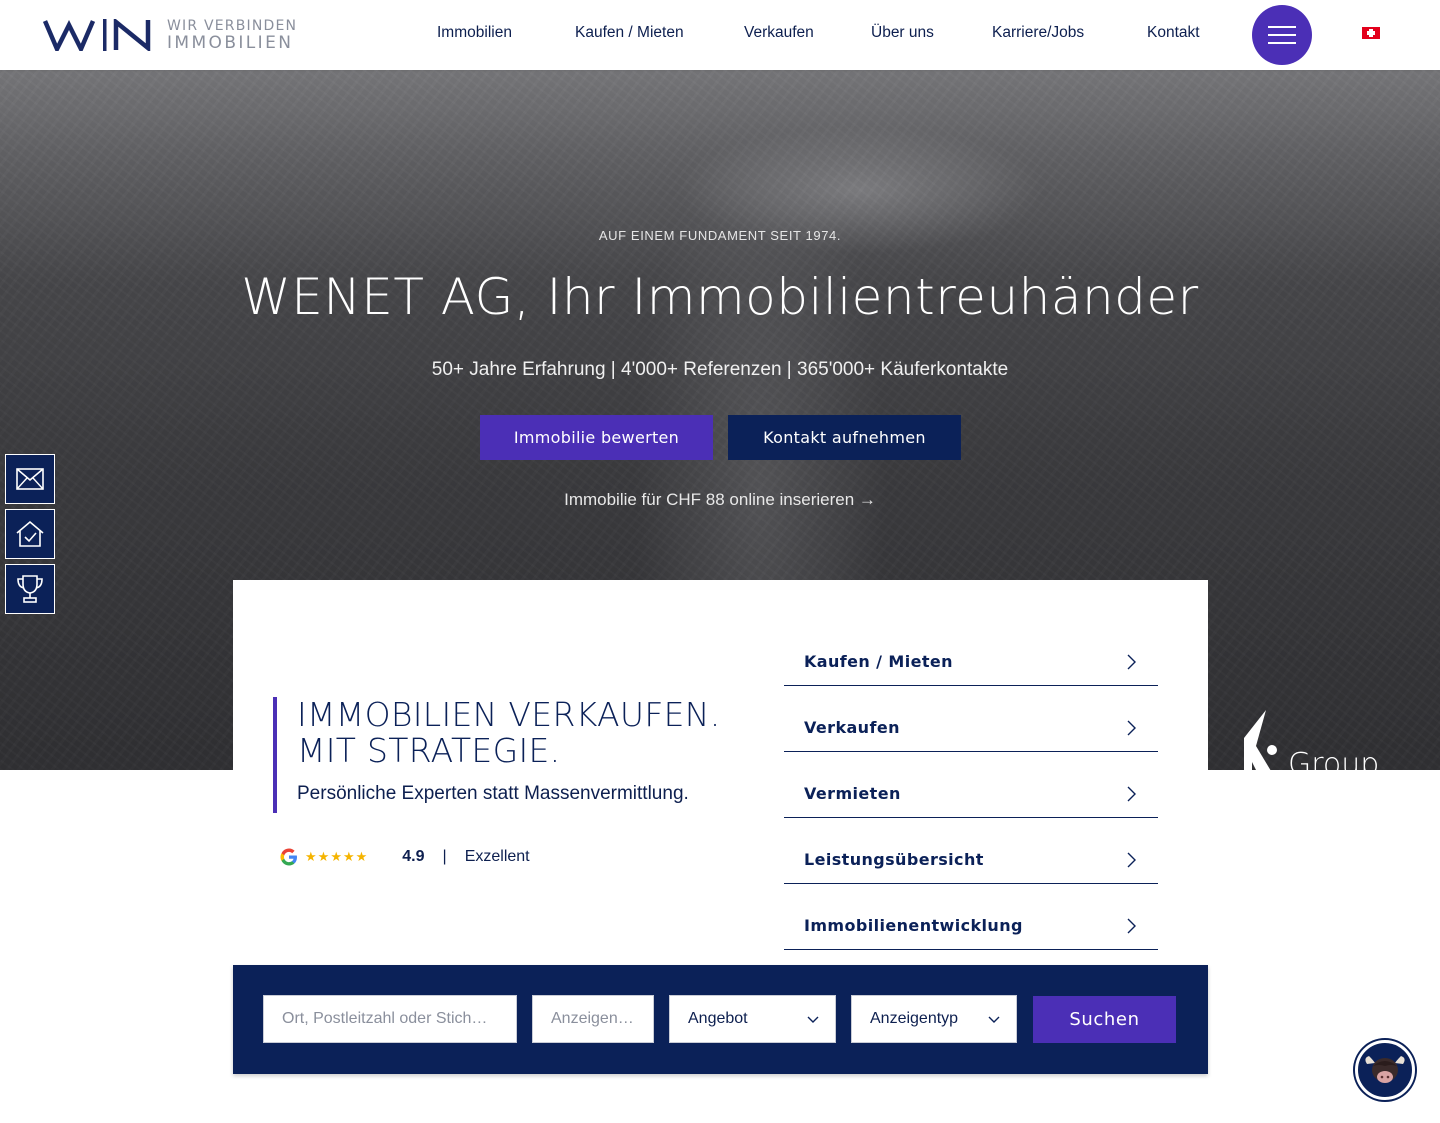 The width and height of the screenshot is (1440, 1123). Describe the element at coordinates (902, 33) in the screenshot. I see `nav-item-ueber-uns: Über uns` at that location.